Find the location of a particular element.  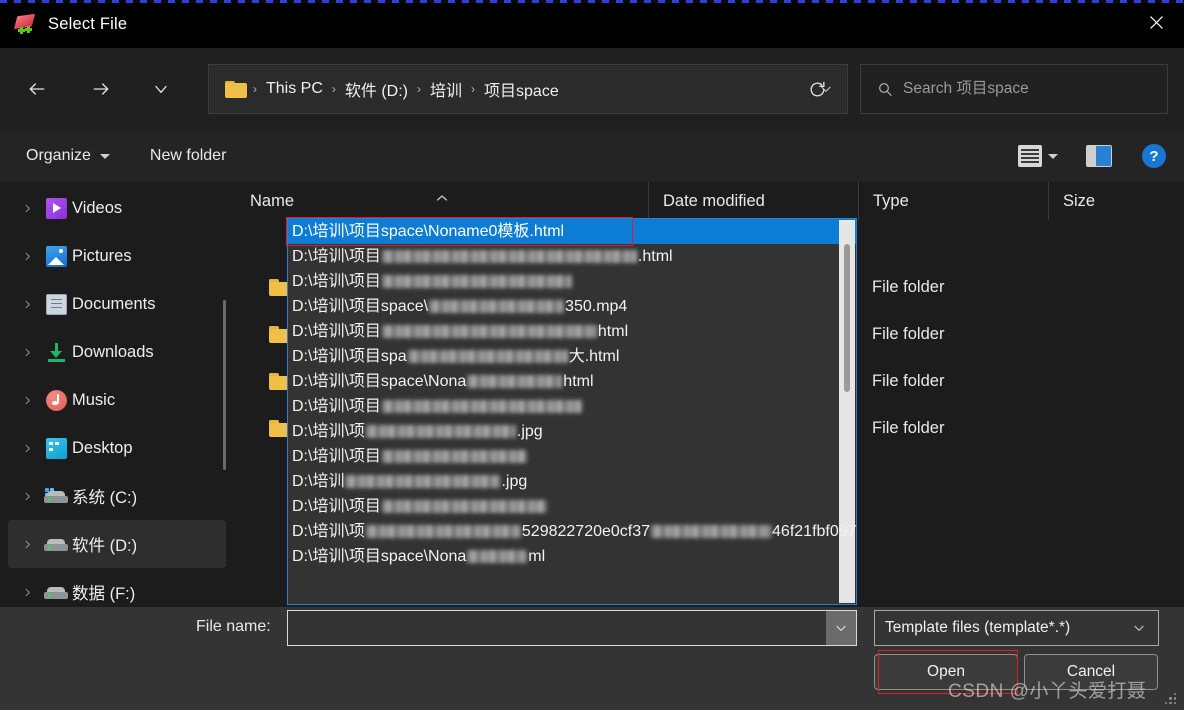

cancel-button: Cancel is located at coordinates (1091, 672).